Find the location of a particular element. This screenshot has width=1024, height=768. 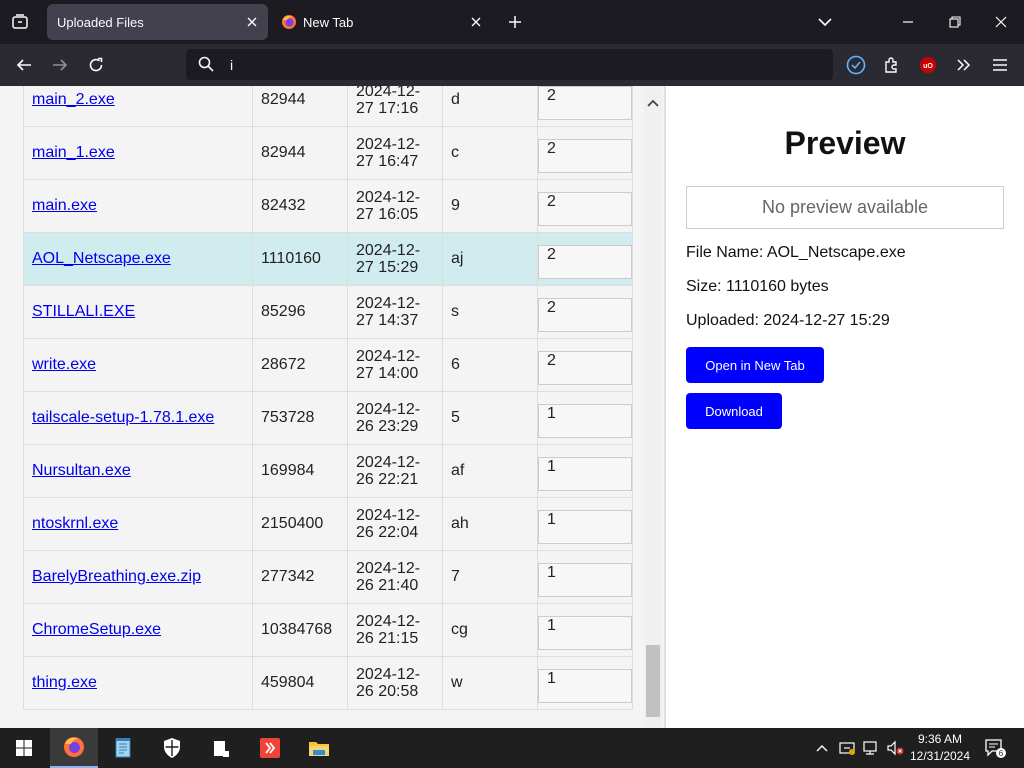

notepad-taskbar-icon is located at coordinates (123, 748).